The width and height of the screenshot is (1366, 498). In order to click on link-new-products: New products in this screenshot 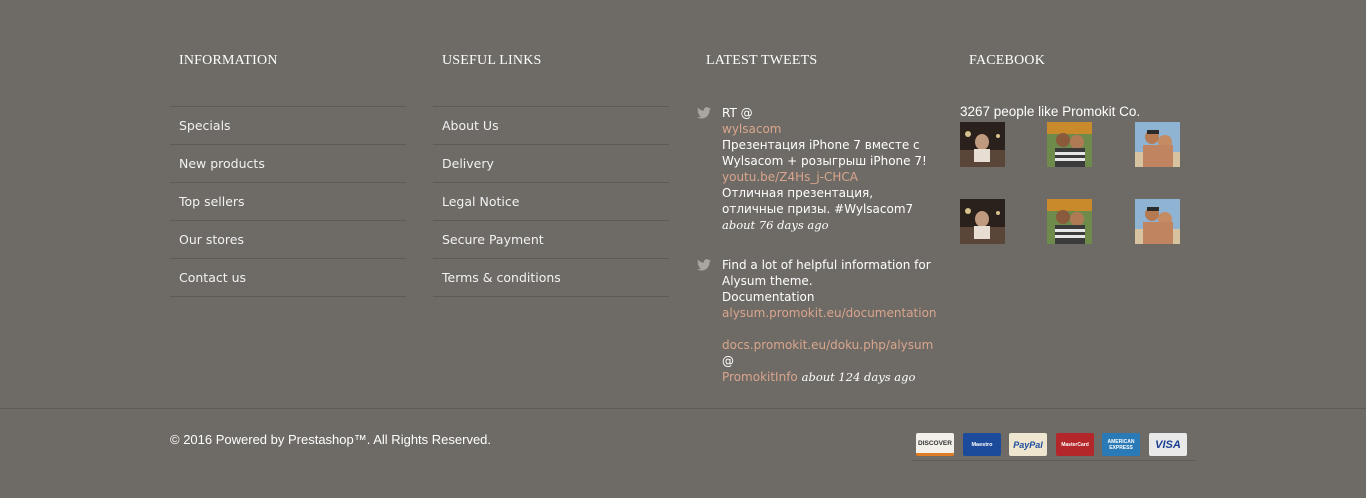, I will do `click(288, 164)`.